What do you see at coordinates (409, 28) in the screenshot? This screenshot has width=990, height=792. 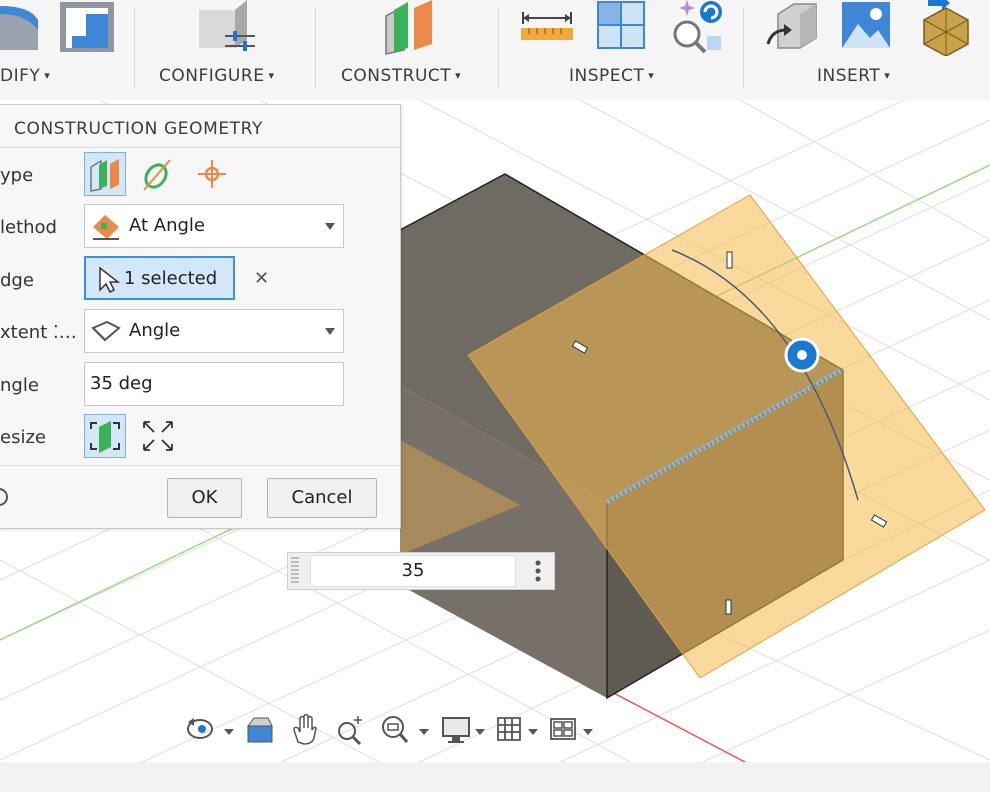 I see `construct-plane-icon` at bounding box center [409, 28].